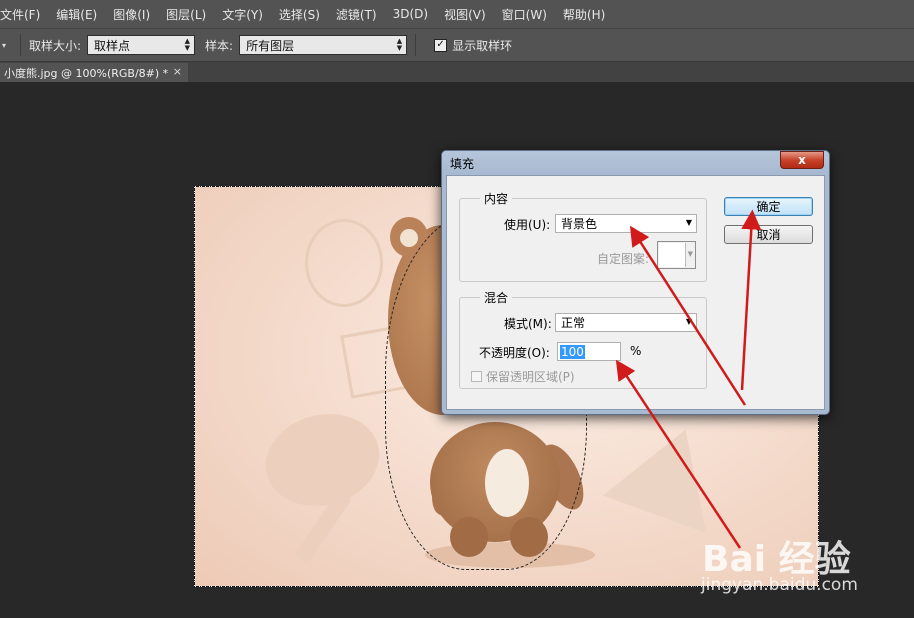  What do you see at coordinates (131, 14) in the screenshot?
I see `menu-image: 图像(I)` at bounding box center [131, 14].